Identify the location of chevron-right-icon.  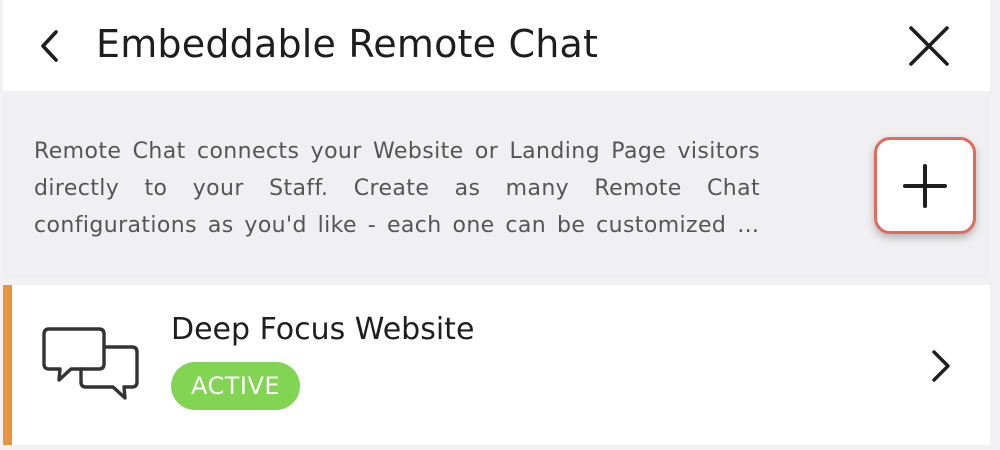
(941, 366).